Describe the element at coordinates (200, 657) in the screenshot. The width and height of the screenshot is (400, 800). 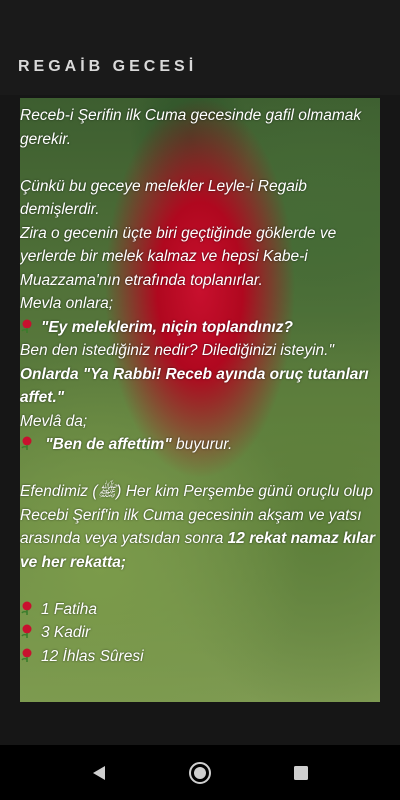
I see `list-item-ihlas: 12 İhlas Sûresi` at that location.